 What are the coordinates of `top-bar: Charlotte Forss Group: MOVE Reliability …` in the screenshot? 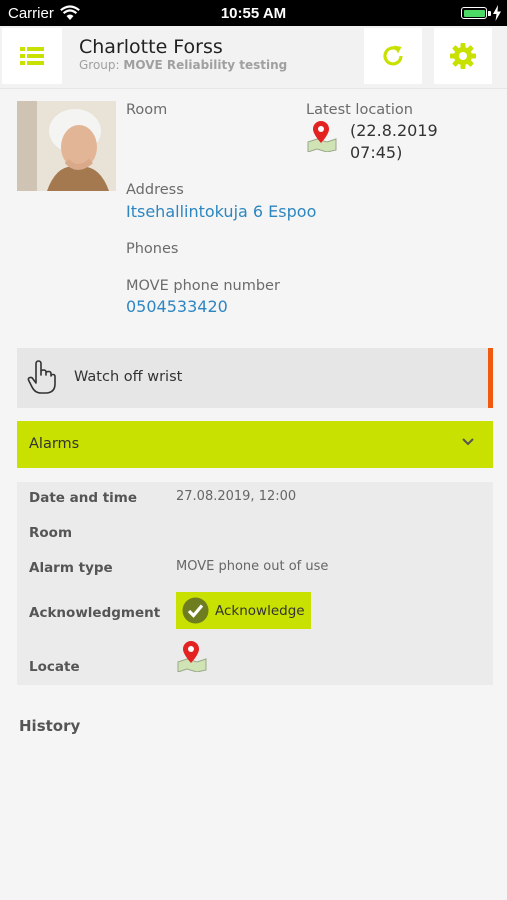 It's located at (253, 57).